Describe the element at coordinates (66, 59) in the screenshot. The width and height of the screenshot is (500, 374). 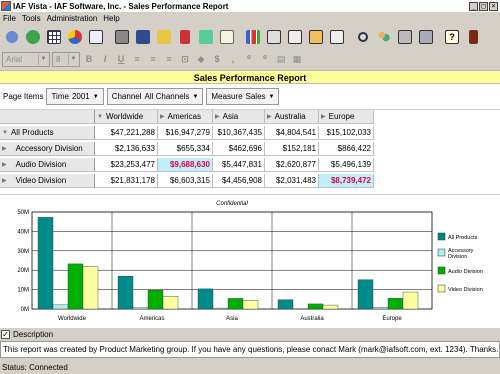
I see `size-select: 8 ▼` at that location.